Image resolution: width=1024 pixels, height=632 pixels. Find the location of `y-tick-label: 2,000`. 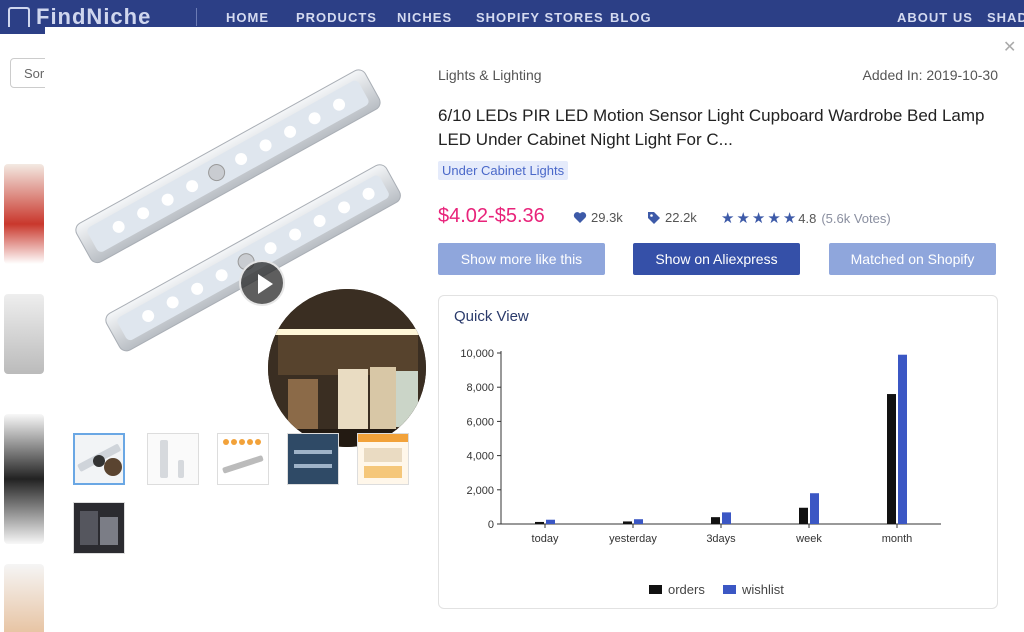

y-tick-label: 2,000 is located at coordinates (480, 491).